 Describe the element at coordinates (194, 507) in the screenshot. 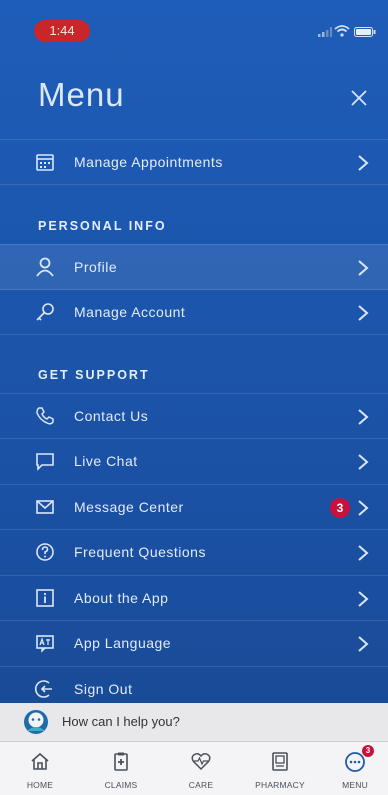

I see `menu-item-message-center: Message Center 3` at that location.